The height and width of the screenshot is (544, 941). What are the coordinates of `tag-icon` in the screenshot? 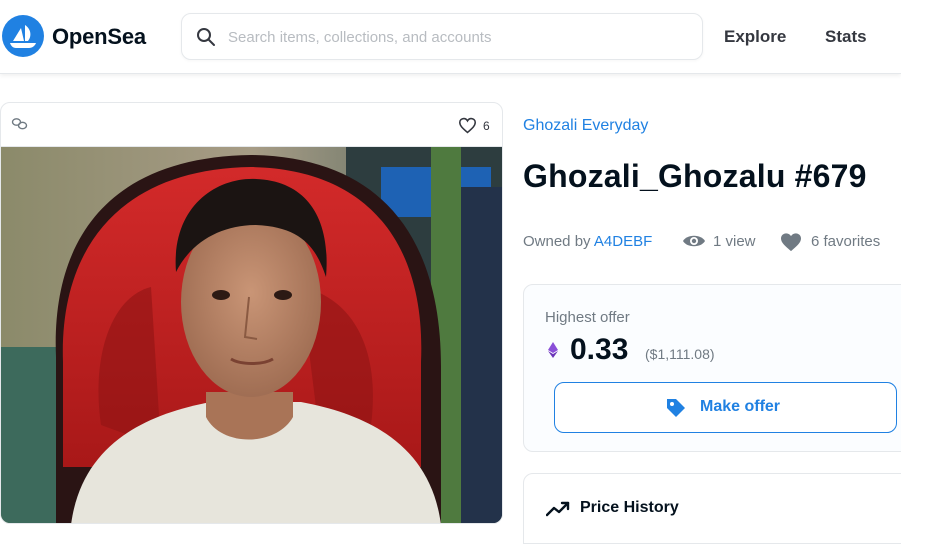 It's located at (676, 410).